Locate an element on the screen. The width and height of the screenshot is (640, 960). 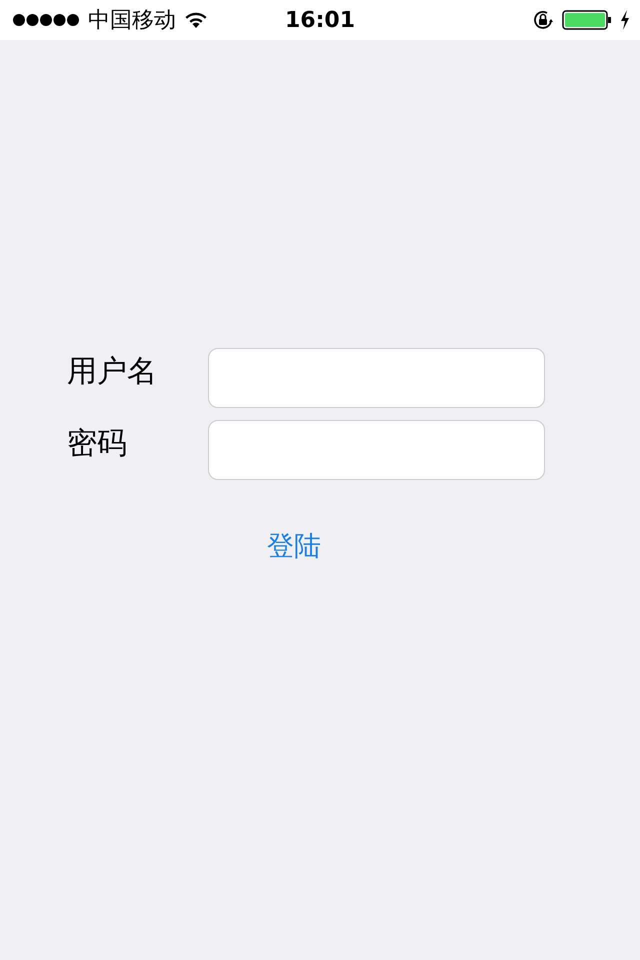
status-time: 16:01 is located at coordinates (320, 20).